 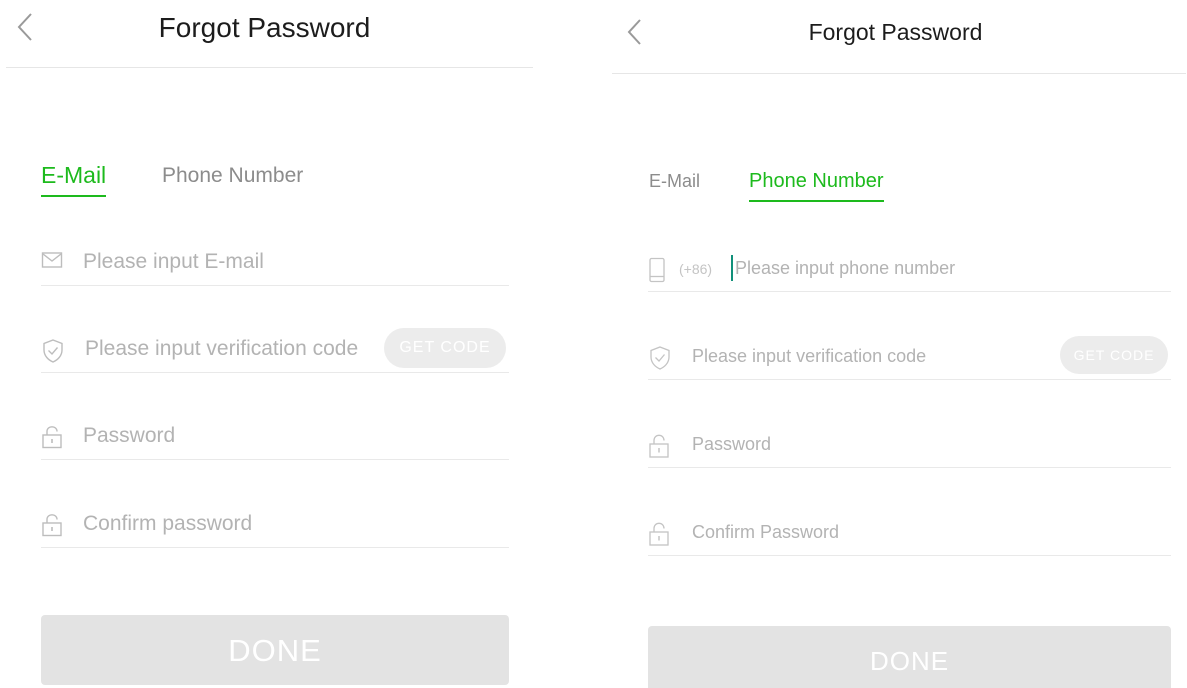 What do you see at coordinates (275, 517) in the screenshot?
I see `confirm-password-field: Confirm password` at bounding box center [275, 517].